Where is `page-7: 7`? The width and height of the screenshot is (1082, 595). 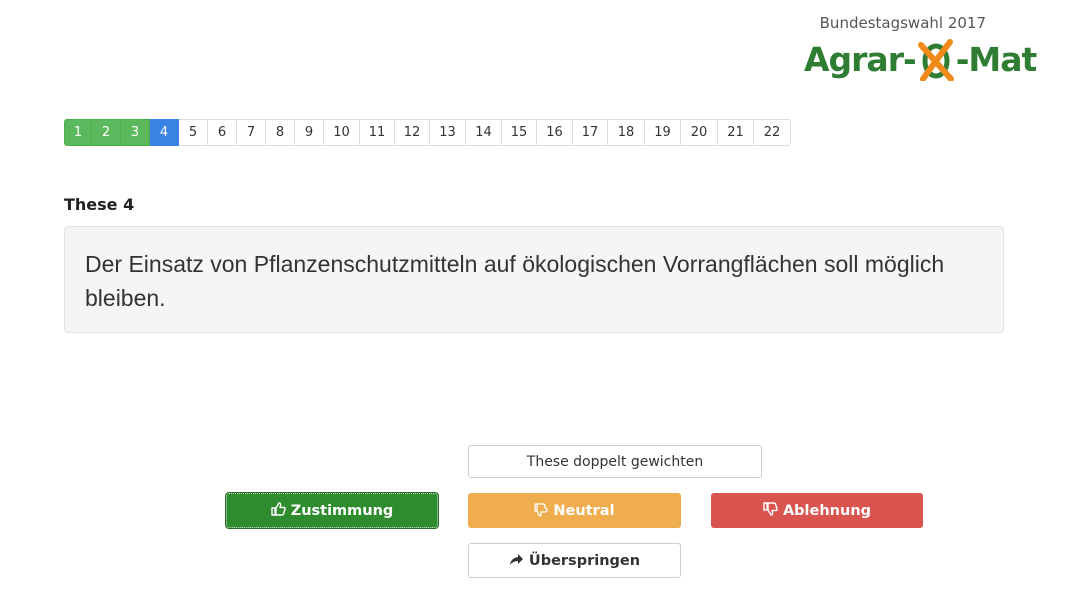 page-7: 7 is located at coordinates (251, 132).